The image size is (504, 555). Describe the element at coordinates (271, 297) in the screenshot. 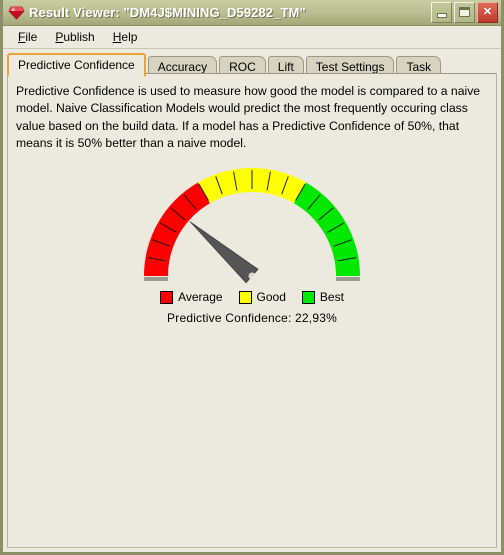

I see `legend-label-good: Good` at that location.